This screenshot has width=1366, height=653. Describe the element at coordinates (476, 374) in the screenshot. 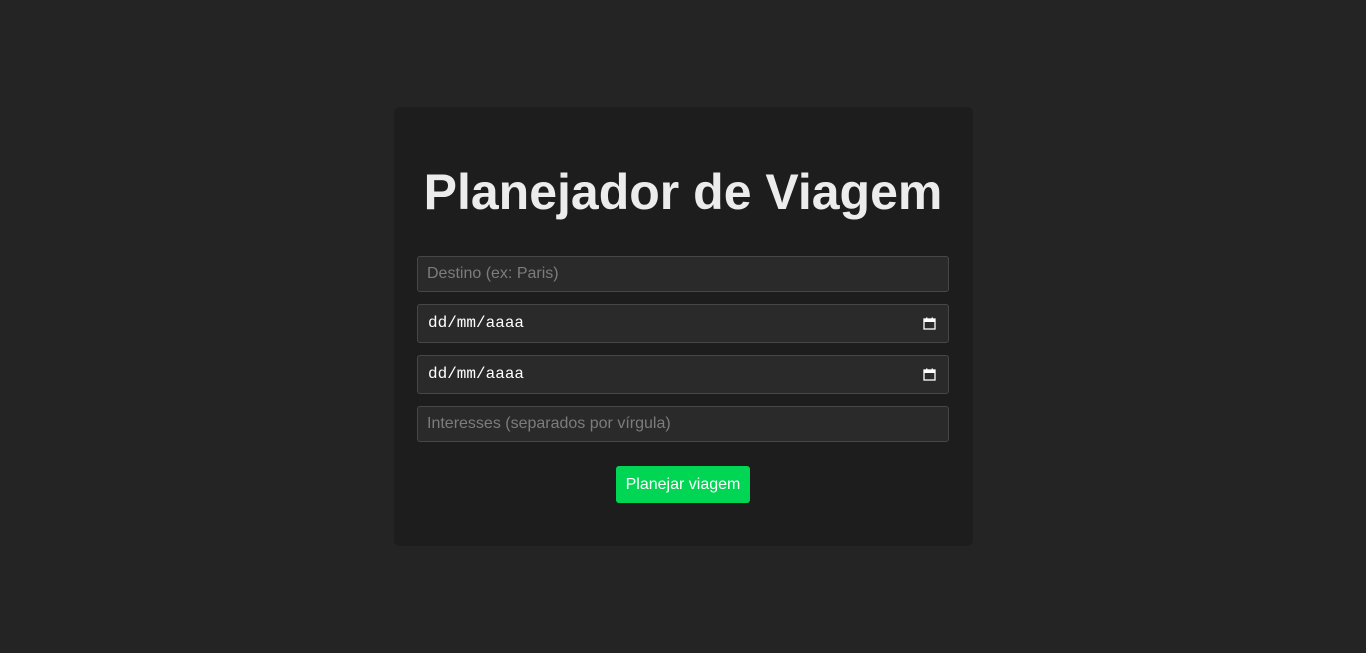

I see `end-date-text: dd/mm/aaaa` at that location.